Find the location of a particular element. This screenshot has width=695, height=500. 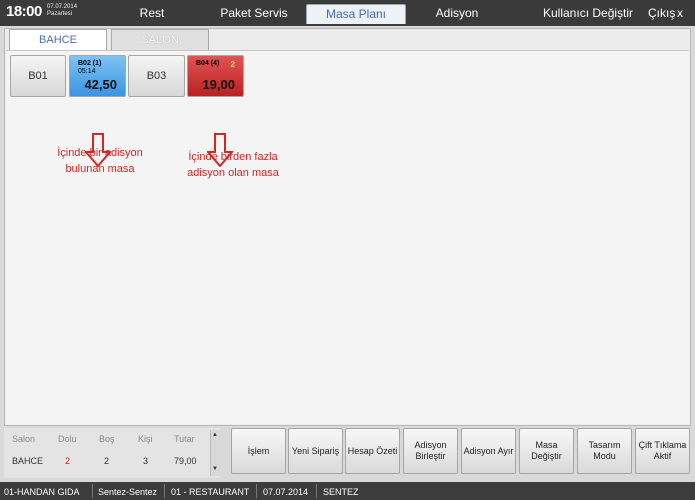

new-order-button: Yeni Sipariş is located at coordinates (315, 451).